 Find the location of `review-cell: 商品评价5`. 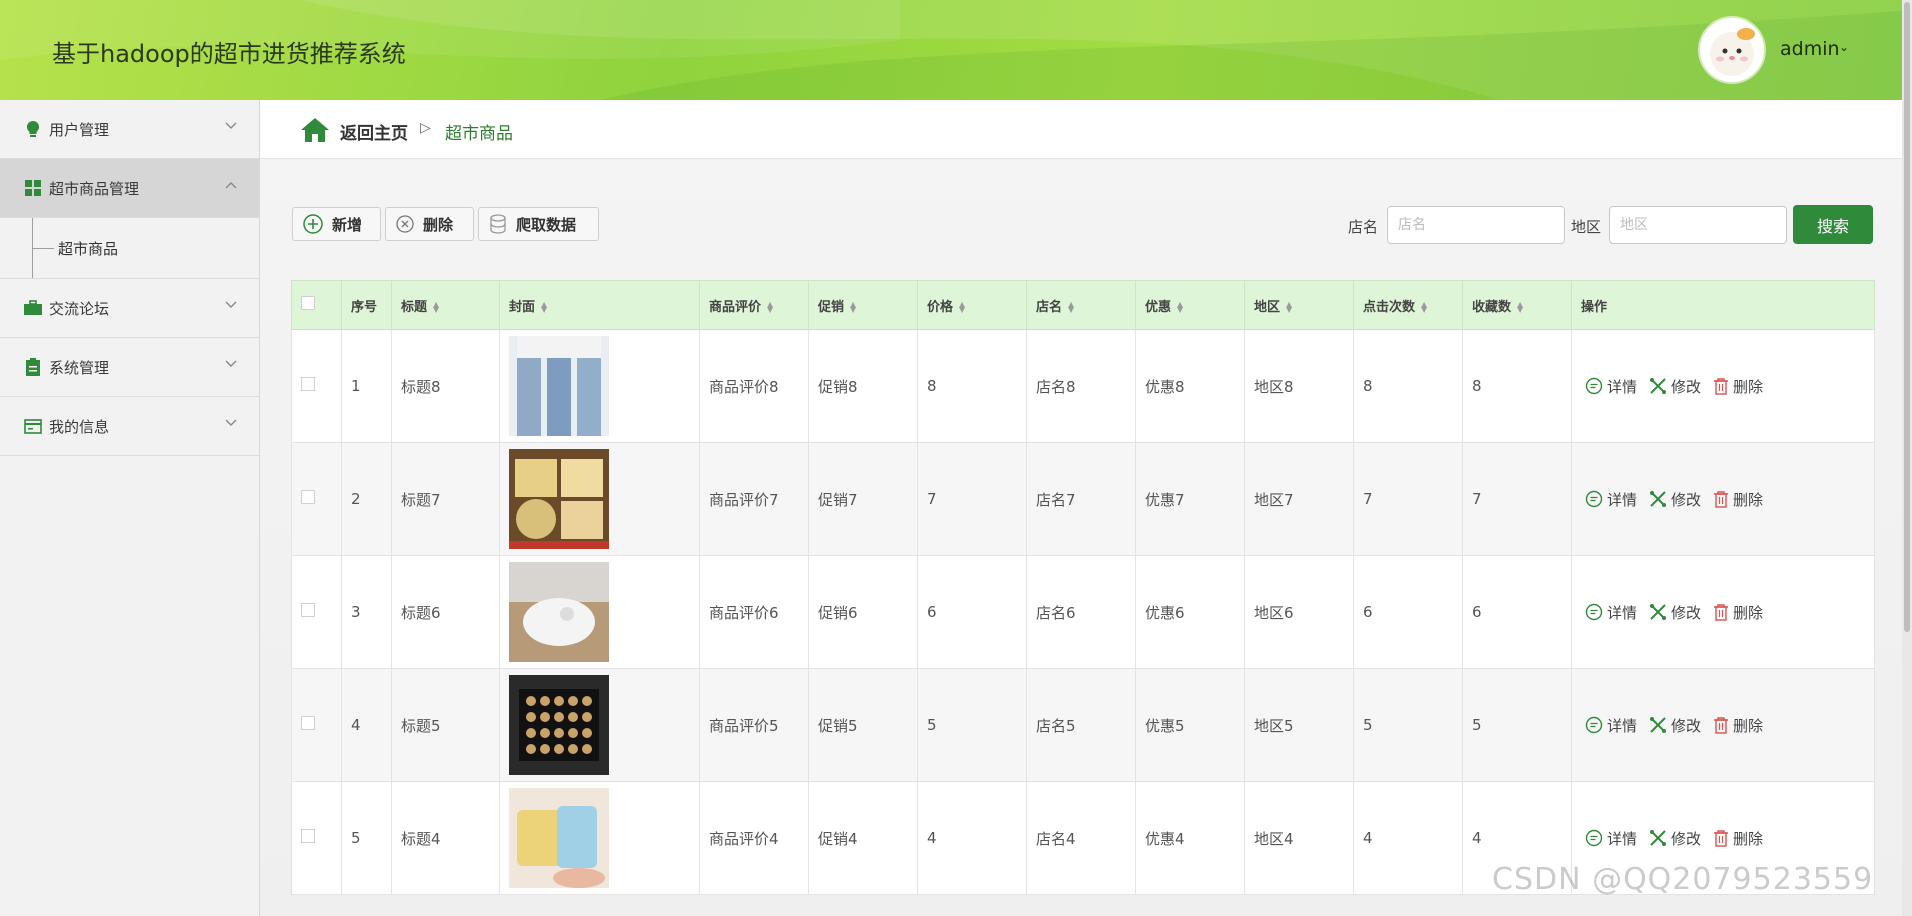

review-cell: 商品评价5 is located at coordinates (754, 725).